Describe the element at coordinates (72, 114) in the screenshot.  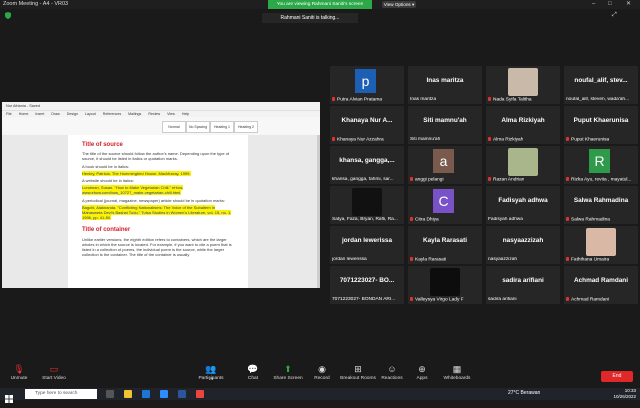
I see `word-menu-item: Design` at that location.